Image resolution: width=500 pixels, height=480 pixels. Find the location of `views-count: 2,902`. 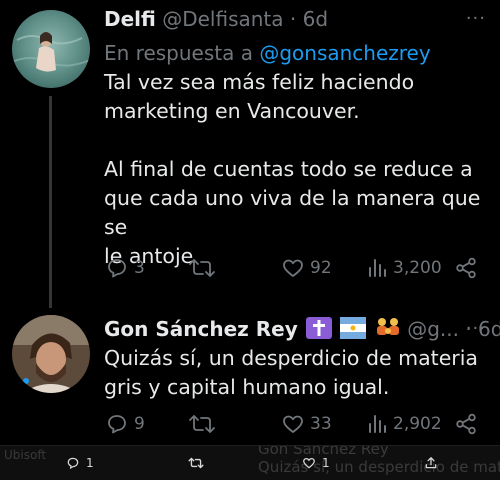

views-count: 2,902 is located at coordinates (417, 424).